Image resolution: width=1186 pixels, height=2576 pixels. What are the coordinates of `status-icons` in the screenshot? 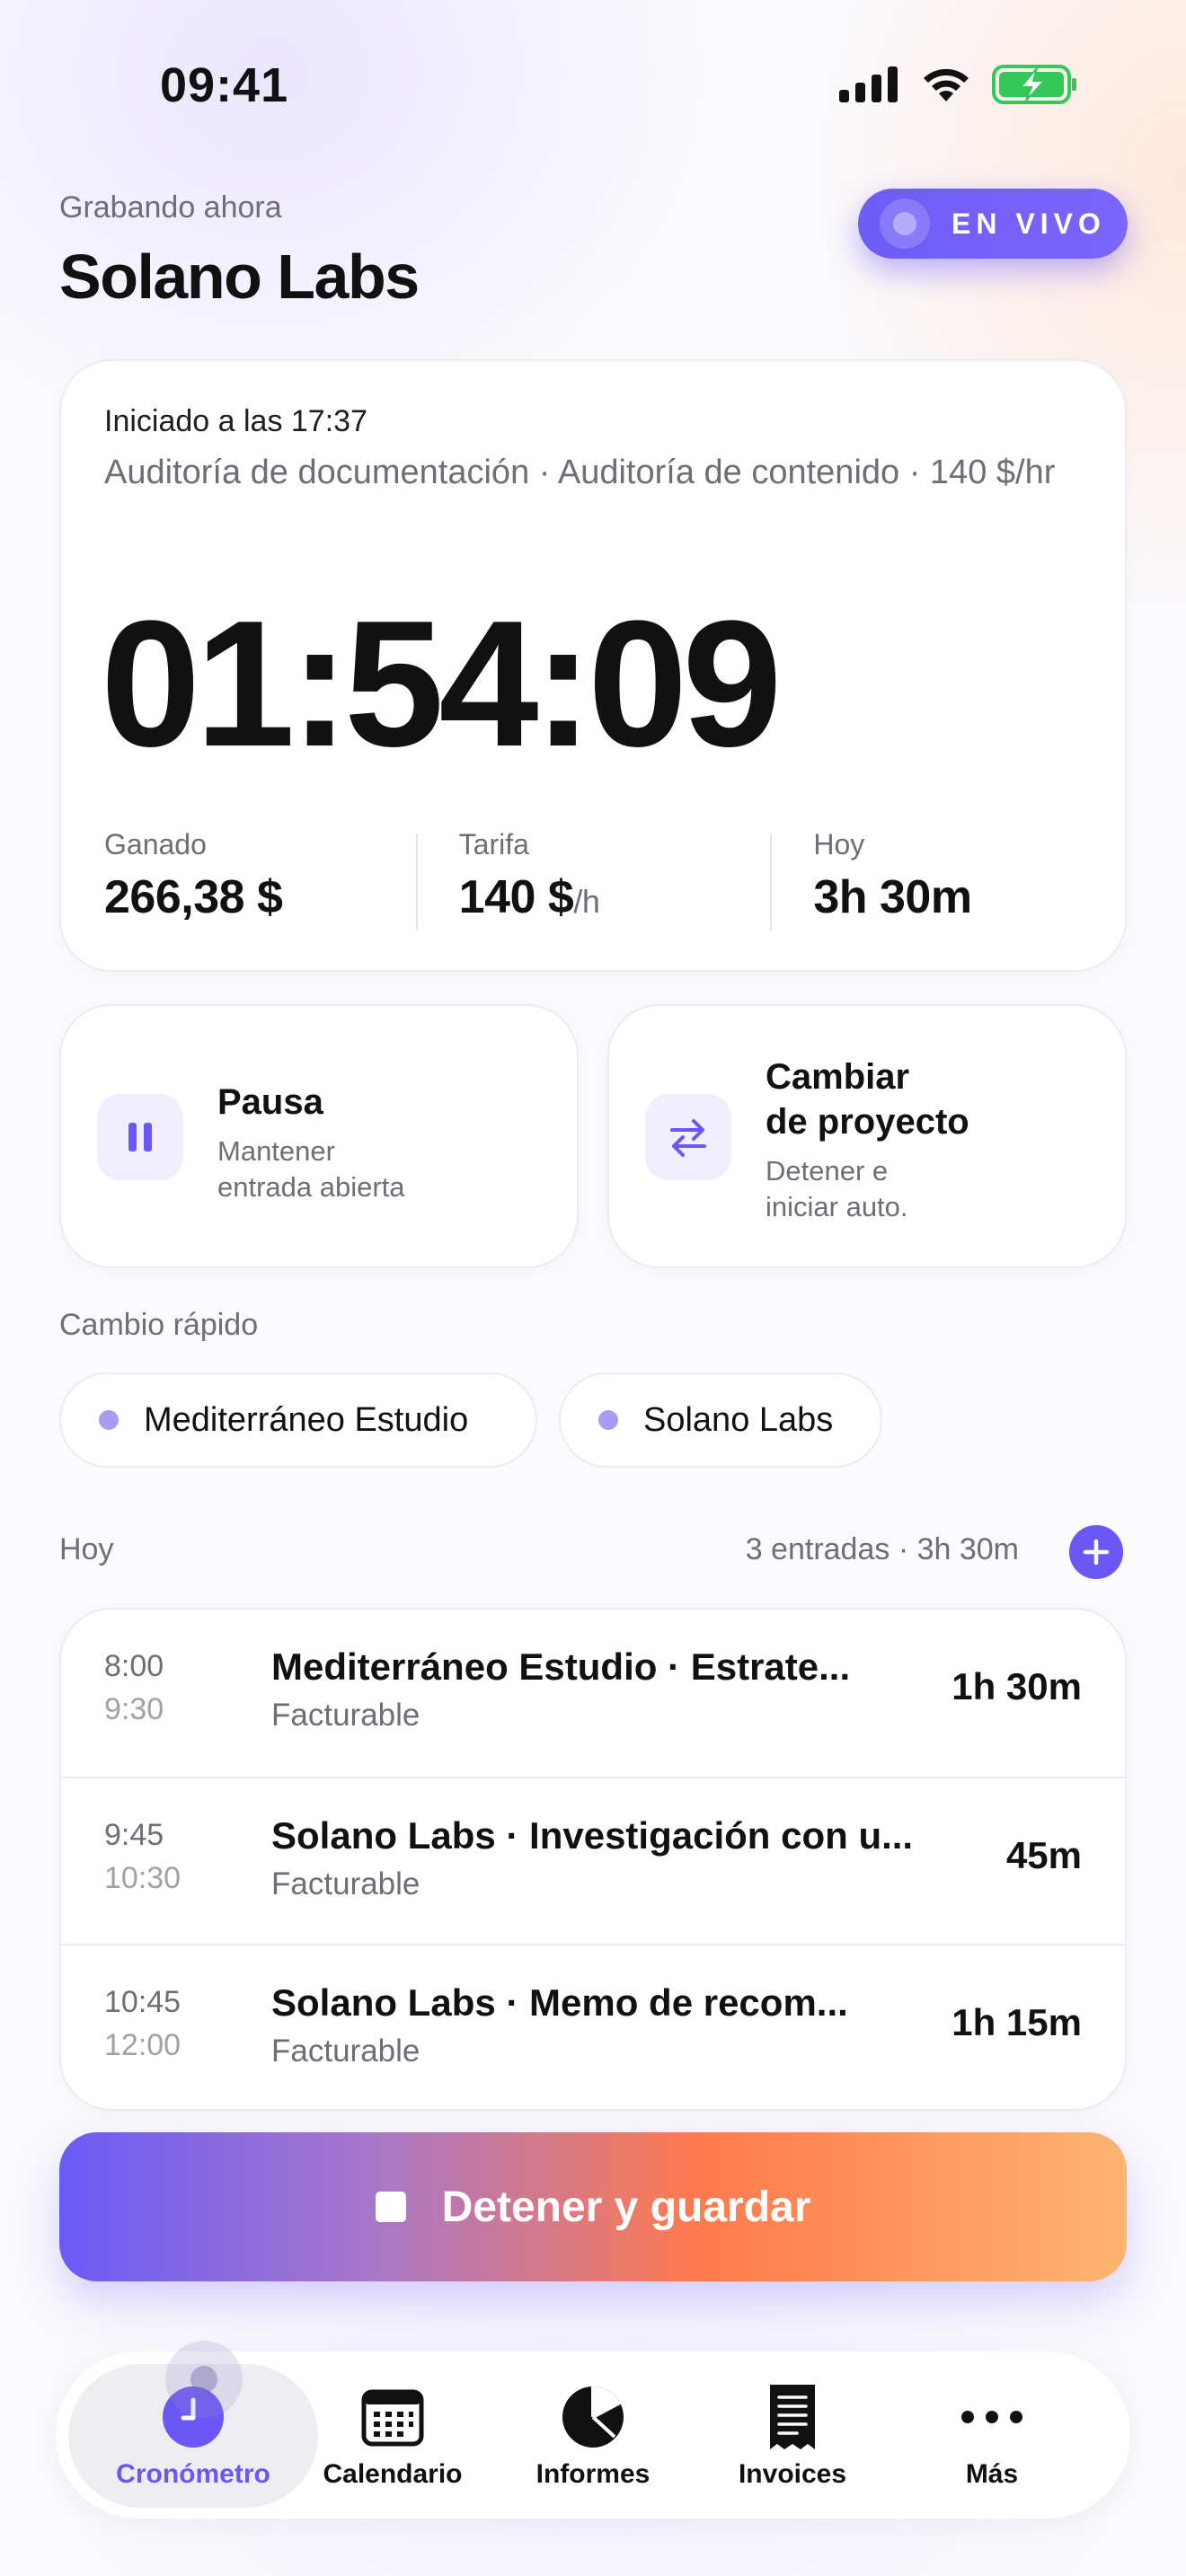 It's located at (958, 84).